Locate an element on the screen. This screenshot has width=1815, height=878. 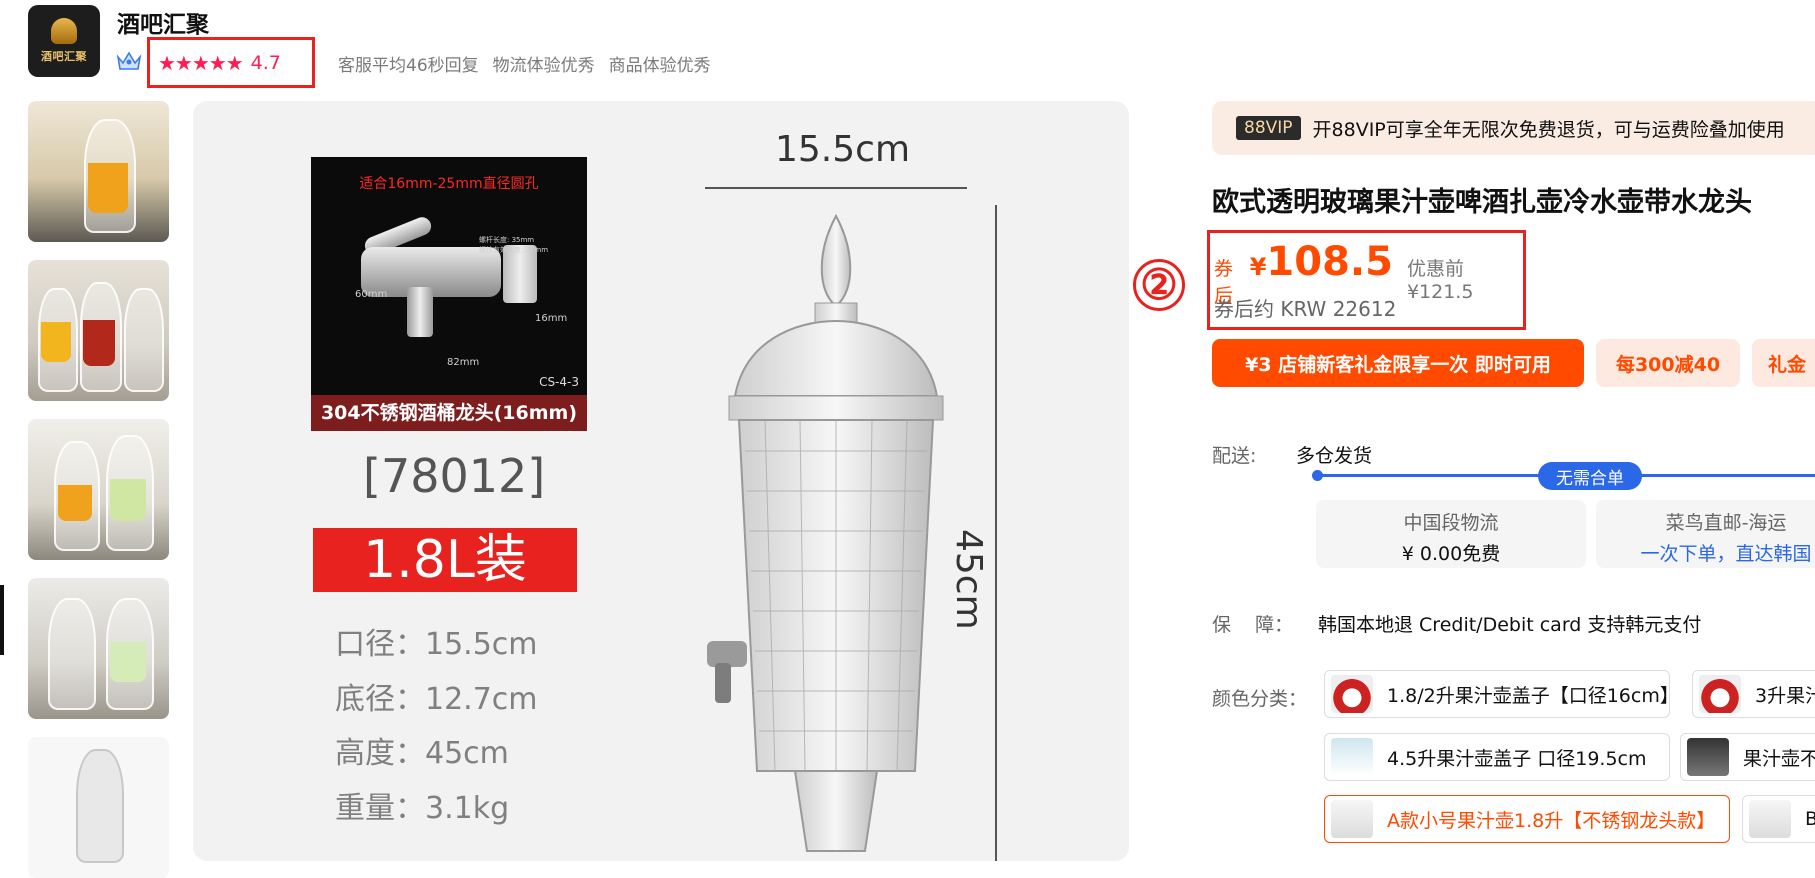
color-option-label: 1.8/2升果汁壶盖子【口径16cm】 is located at coordinates (1533, 695).